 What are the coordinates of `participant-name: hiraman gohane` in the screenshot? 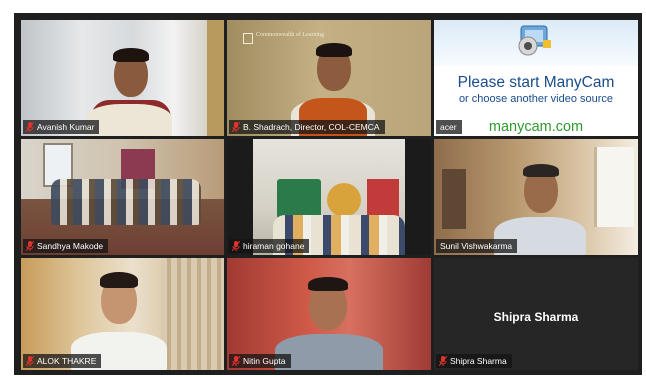 It's located at (274, 246).